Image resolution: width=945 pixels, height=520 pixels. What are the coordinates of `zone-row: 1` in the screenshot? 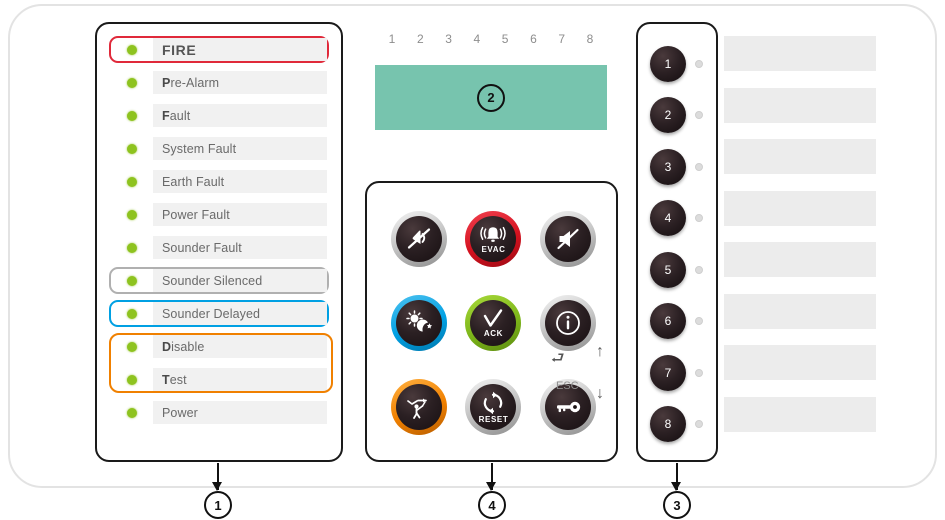 It's located at (679, 64).